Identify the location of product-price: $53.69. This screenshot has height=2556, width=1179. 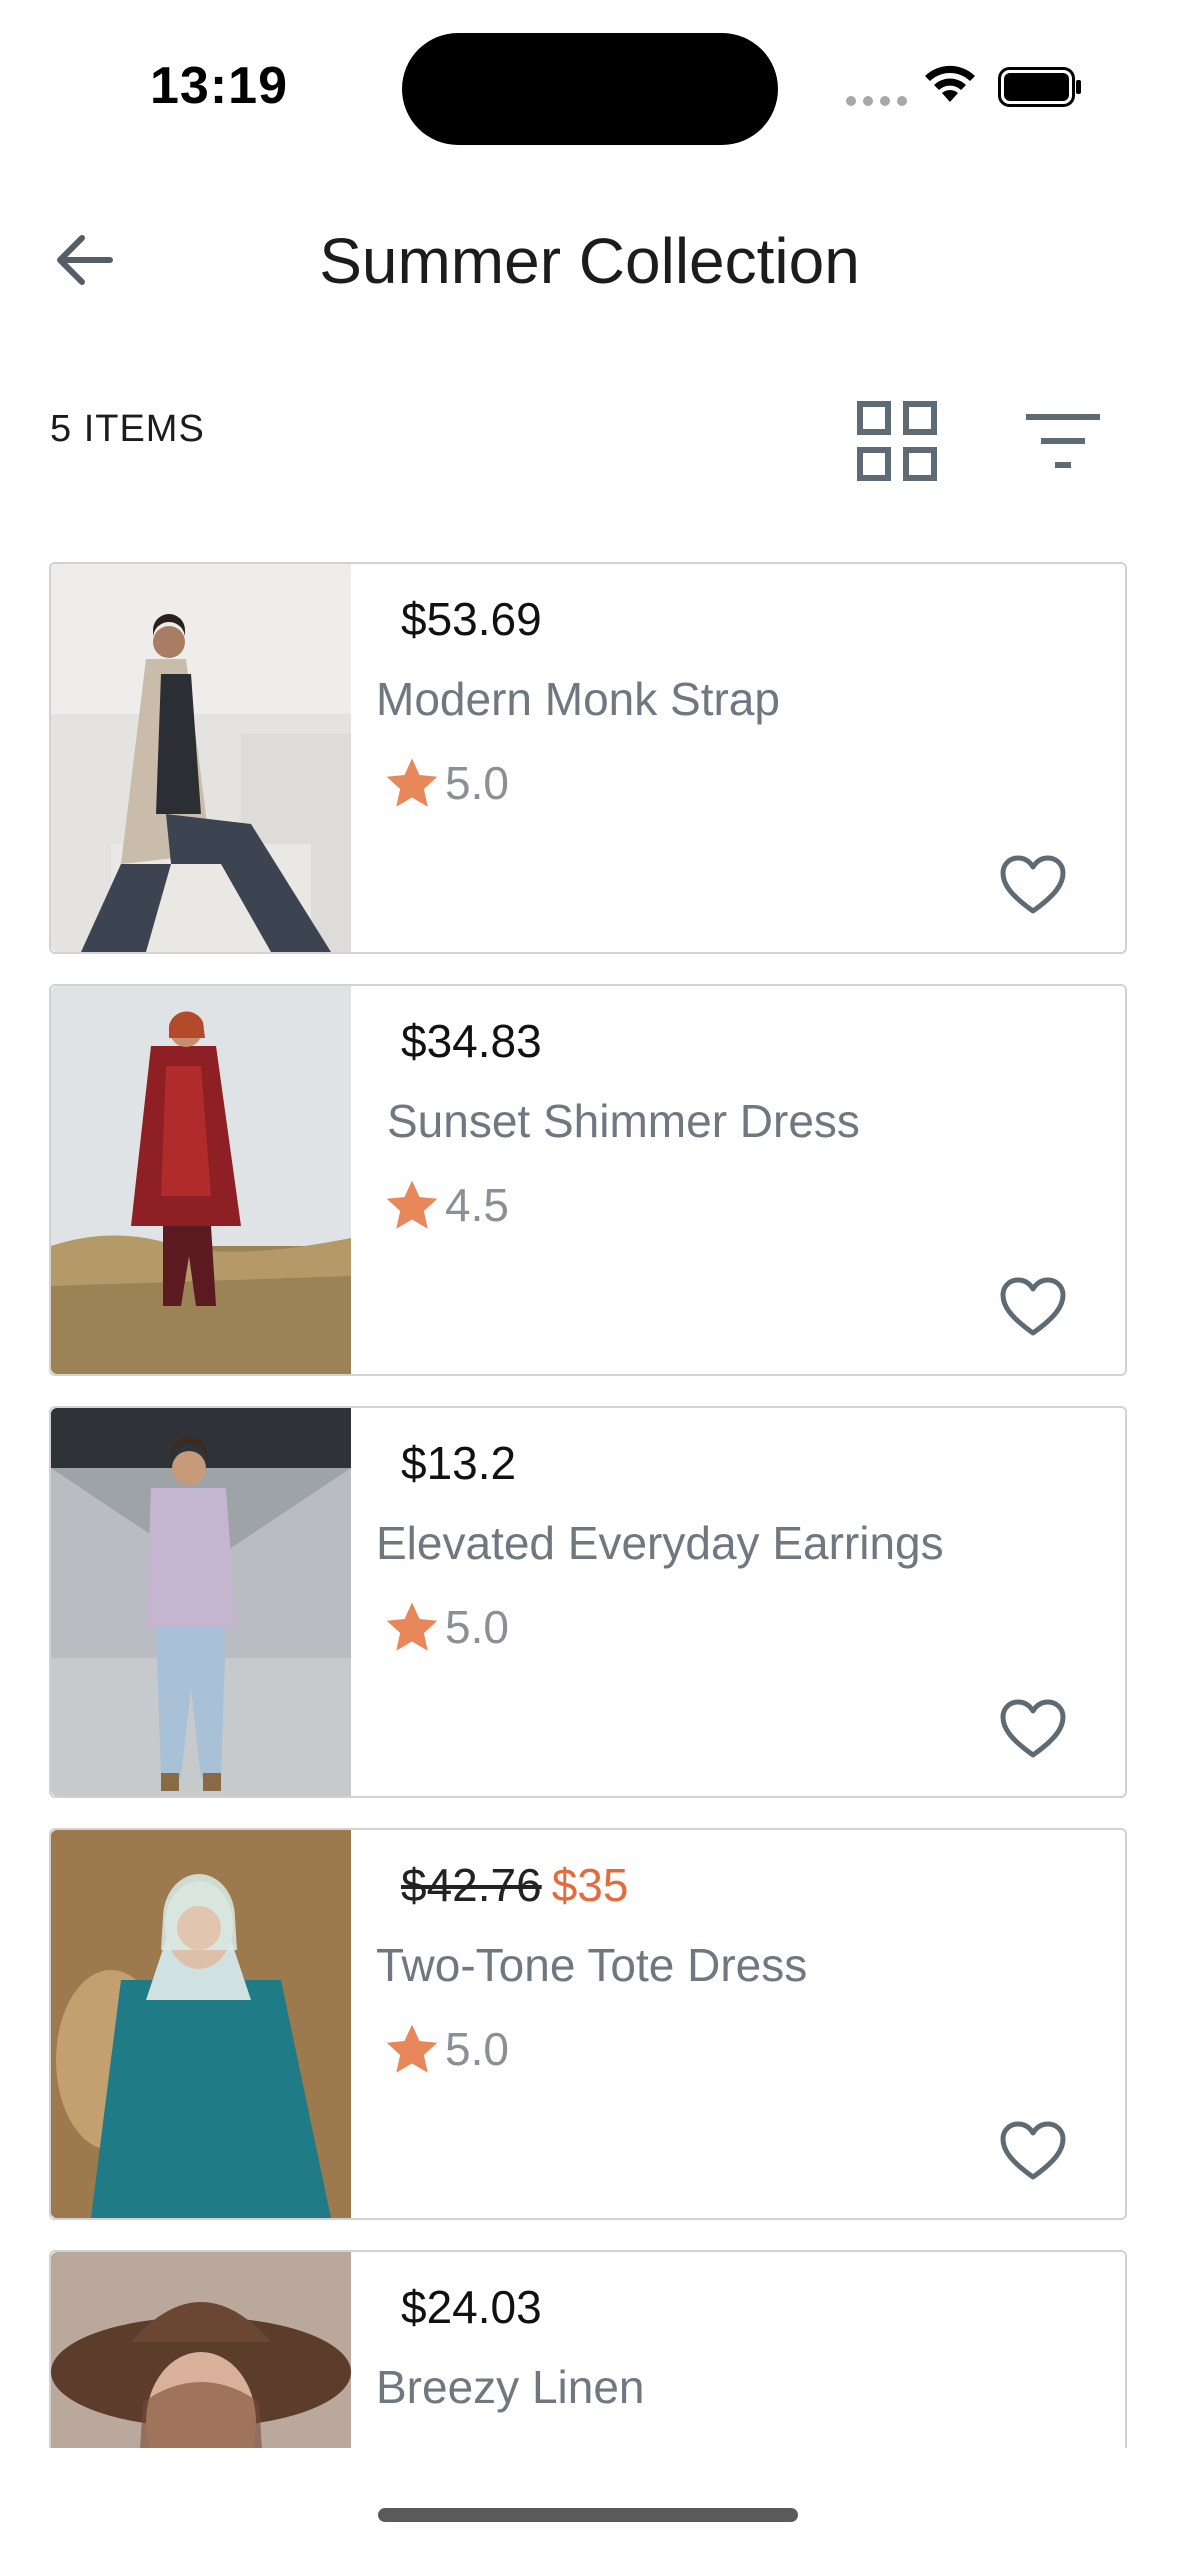
(471, 619).